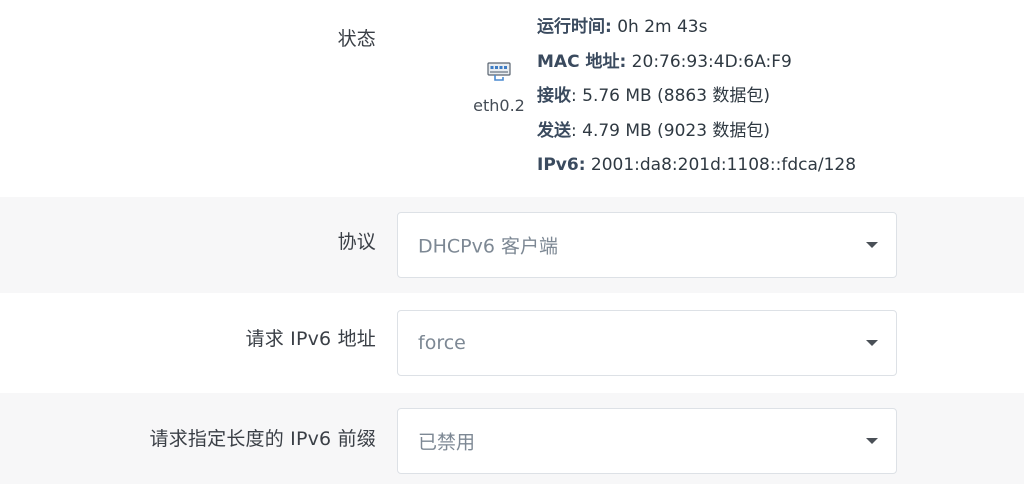 The width and height of the screenshot is (1024, 484). What do you see at coordinates (671, 130) in the screenshot?
I see `tx-value: : 4.79 MB (9023 数据包)` at bounding box center [671, 130].